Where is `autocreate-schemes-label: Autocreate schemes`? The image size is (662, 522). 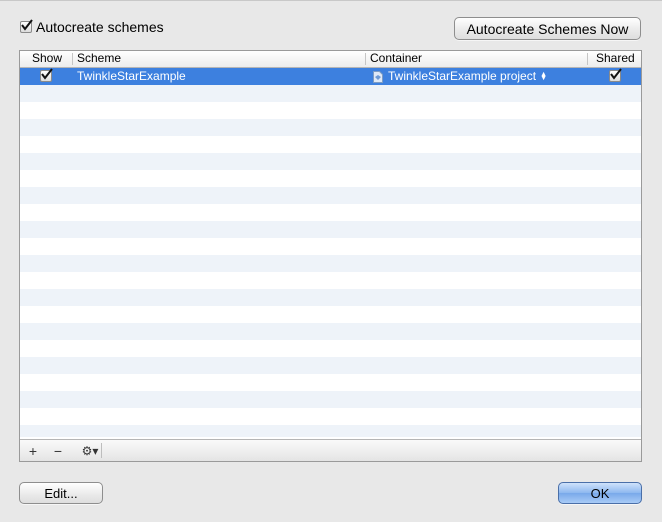
autocreate-schemes-label: Autocreate schemes is located at coordinates (100, 27).